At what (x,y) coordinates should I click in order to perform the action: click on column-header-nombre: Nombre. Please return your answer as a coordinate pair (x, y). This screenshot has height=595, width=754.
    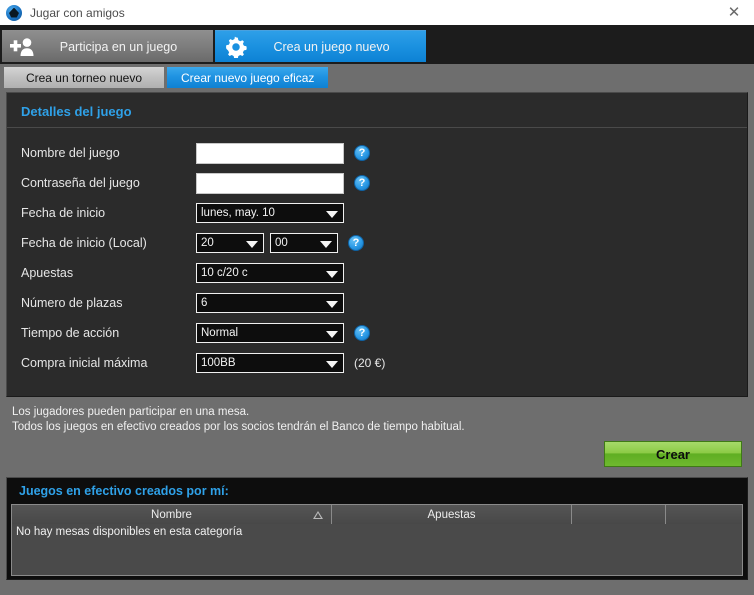
    Looking at the image, I should click on (172, 514).